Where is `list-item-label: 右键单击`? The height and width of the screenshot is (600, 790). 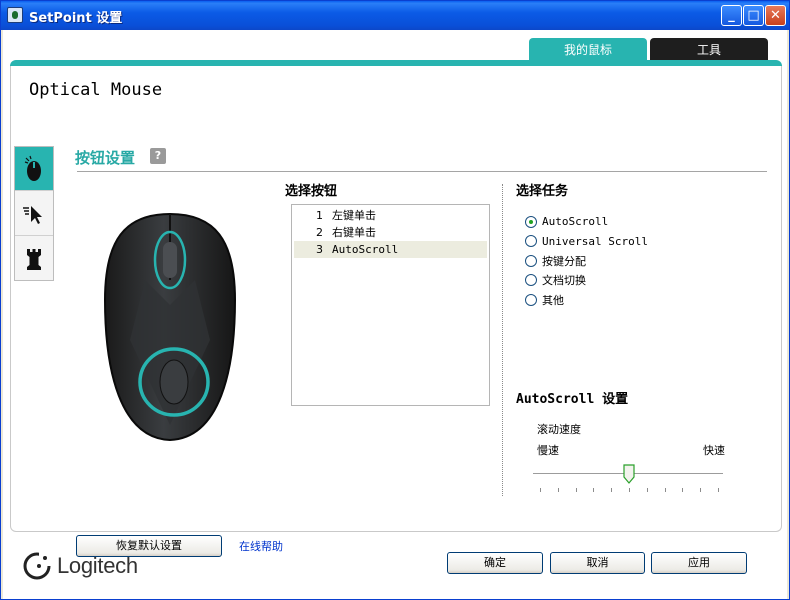
list-item-label: 右键单击 is located at coordinates (354, 232).